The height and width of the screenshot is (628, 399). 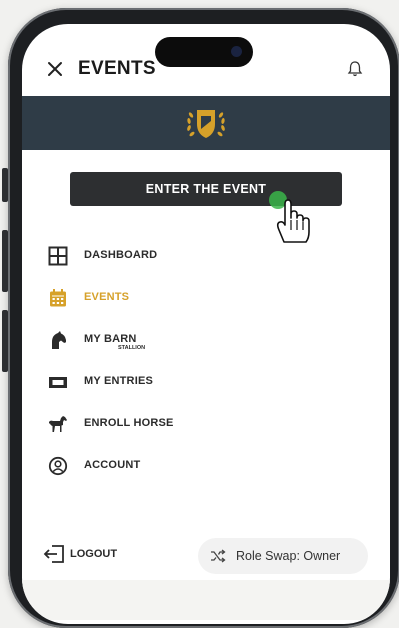 I want to click on menu-item-my-barn: MY BARN STALLION, so click(x=198, y=340).